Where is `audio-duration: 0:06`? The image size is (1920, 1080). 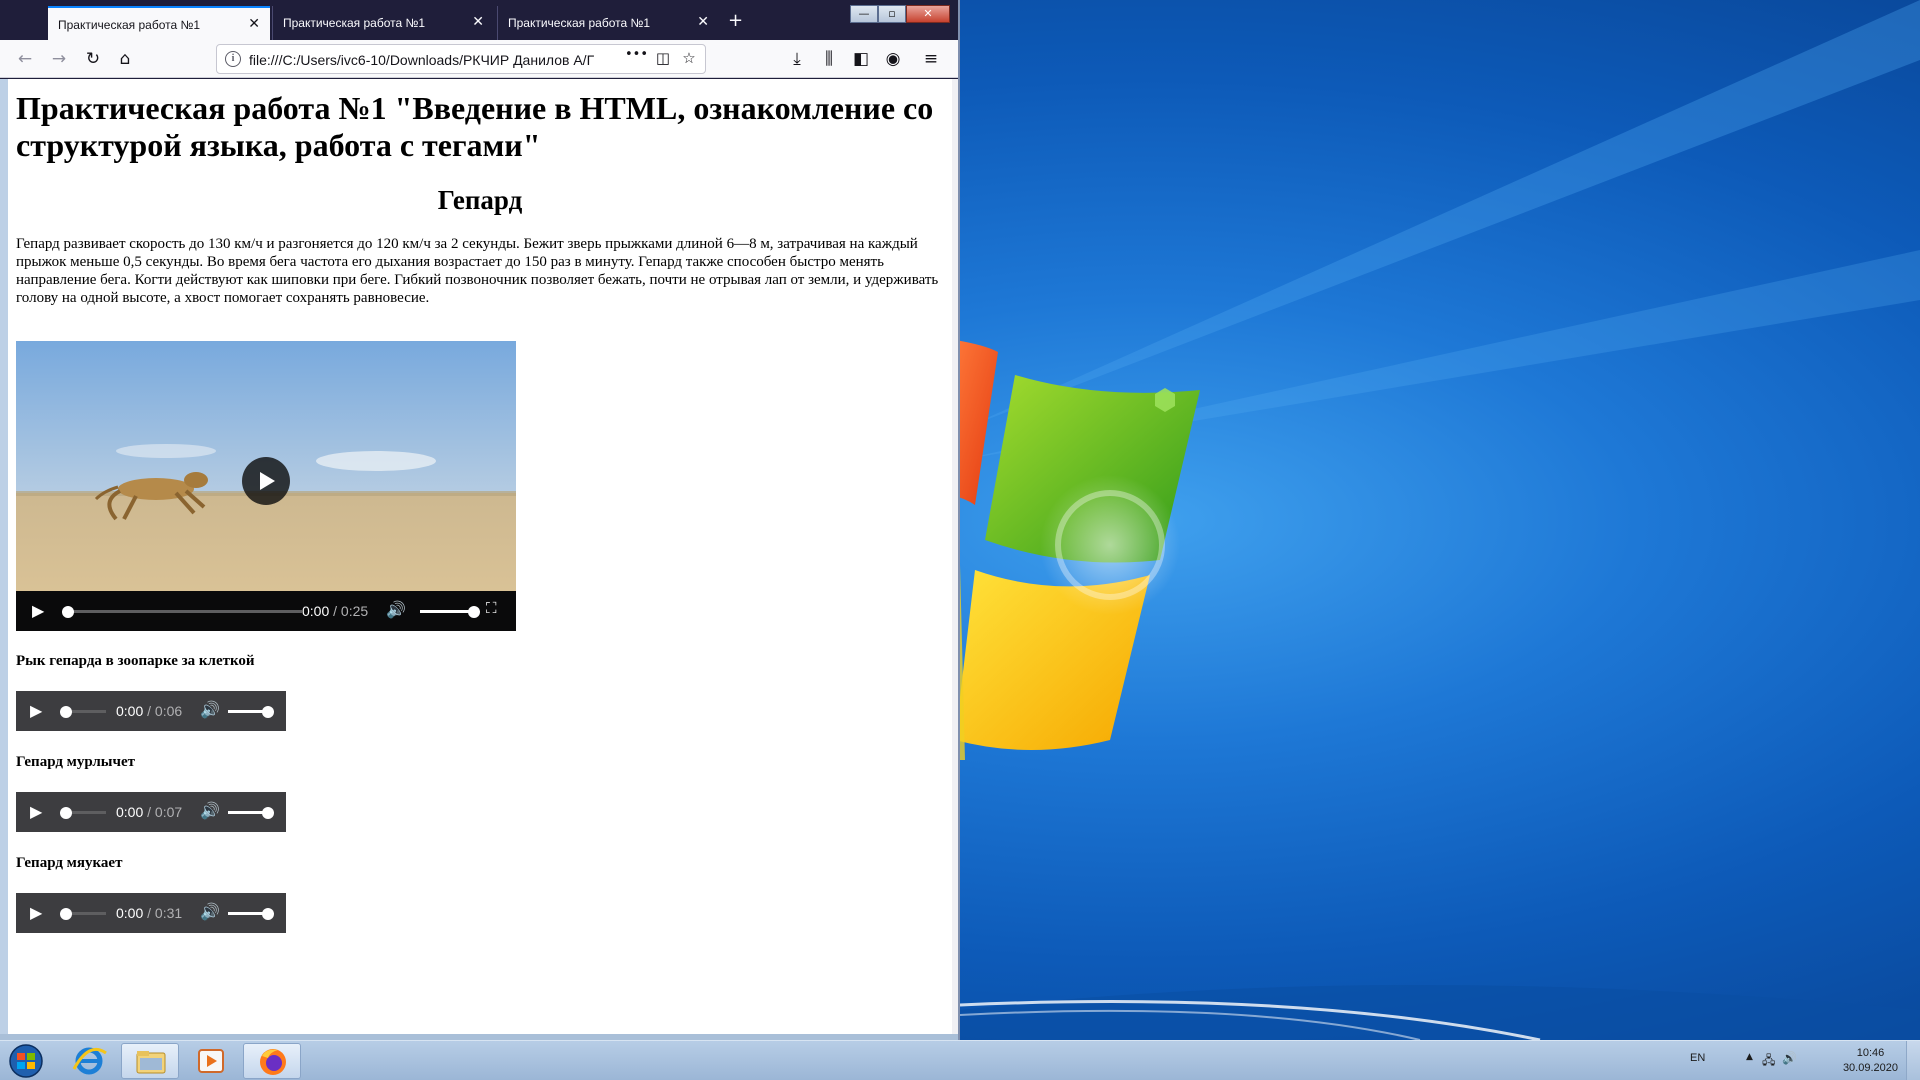 audio-duration: 0:06 is located at coordinates (168, 711).